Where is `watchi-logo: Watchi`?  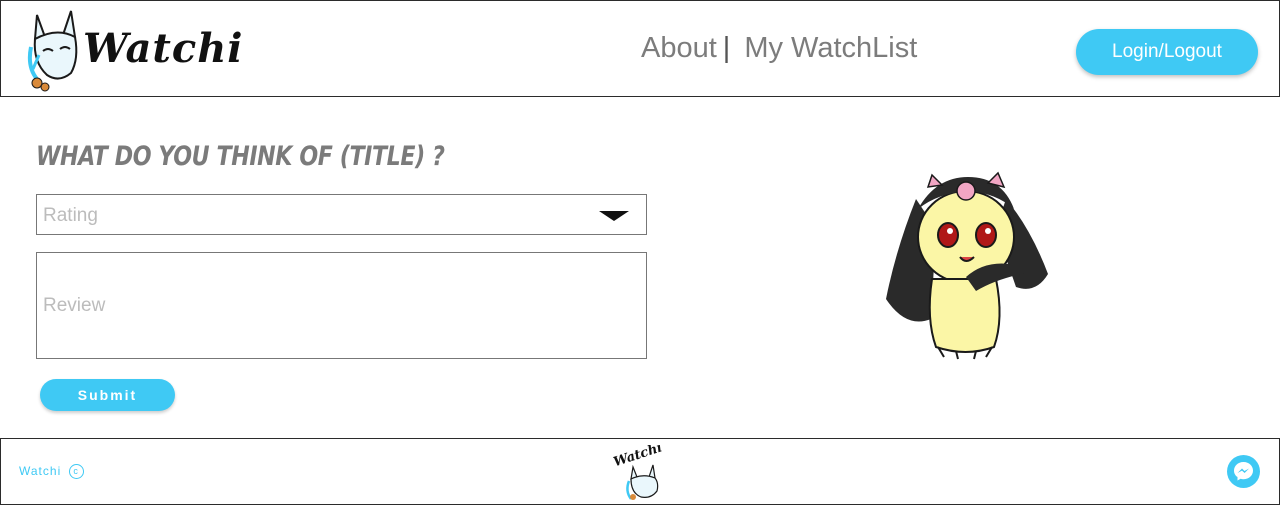 watchi-logo: Watchi is located at coordinates (134, 50).